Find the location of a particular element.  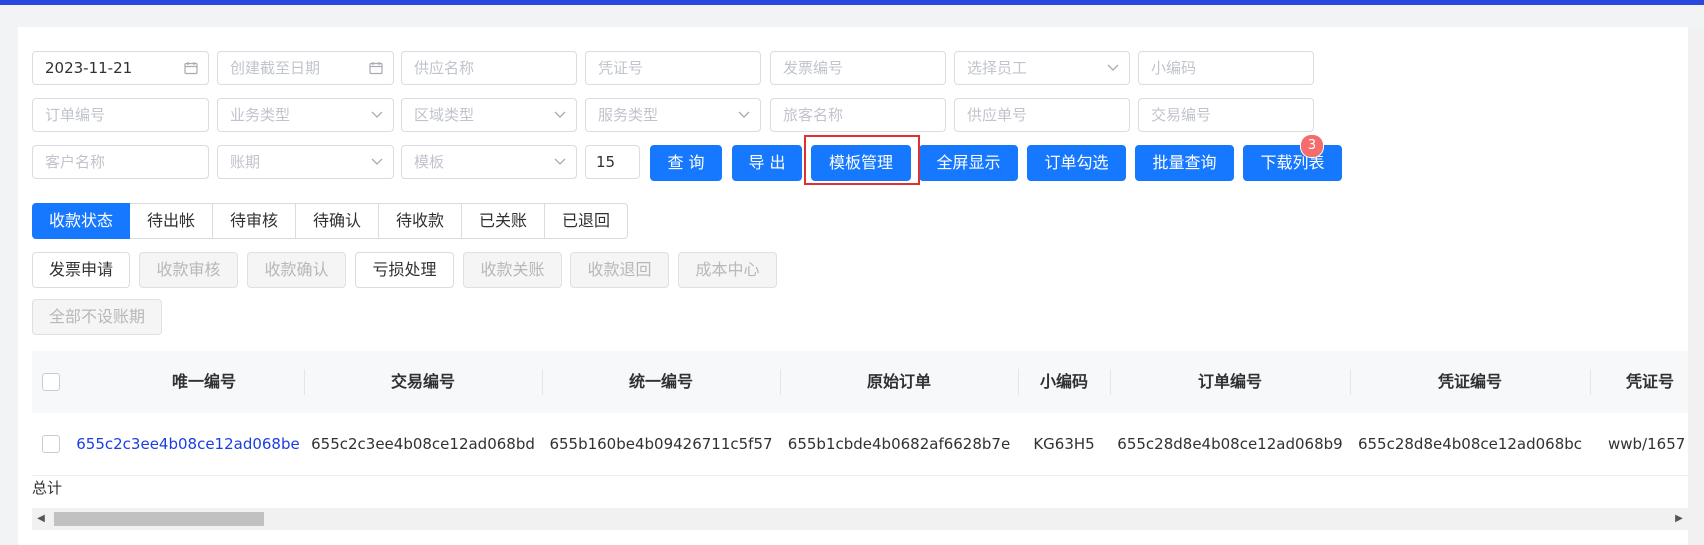

column-header: 统一编号 is located at coordinates (660, 381).